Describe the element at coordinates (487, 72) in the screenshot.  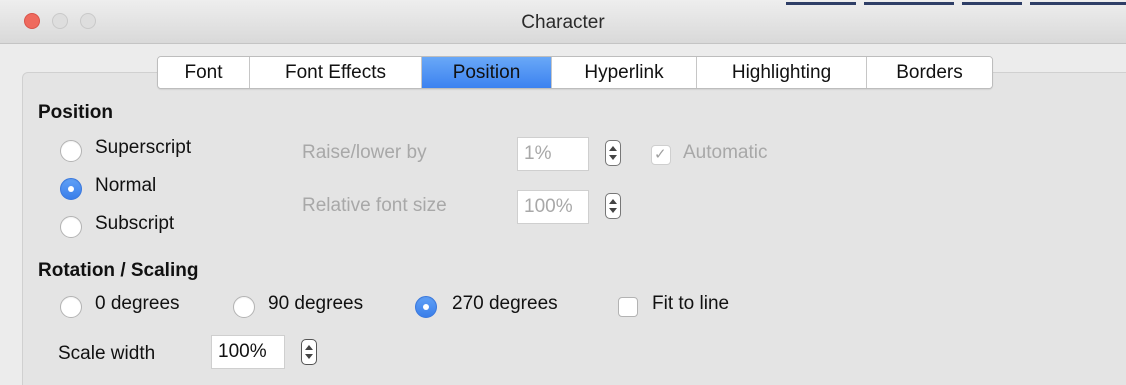
I see `tab-position: Position` at that location.